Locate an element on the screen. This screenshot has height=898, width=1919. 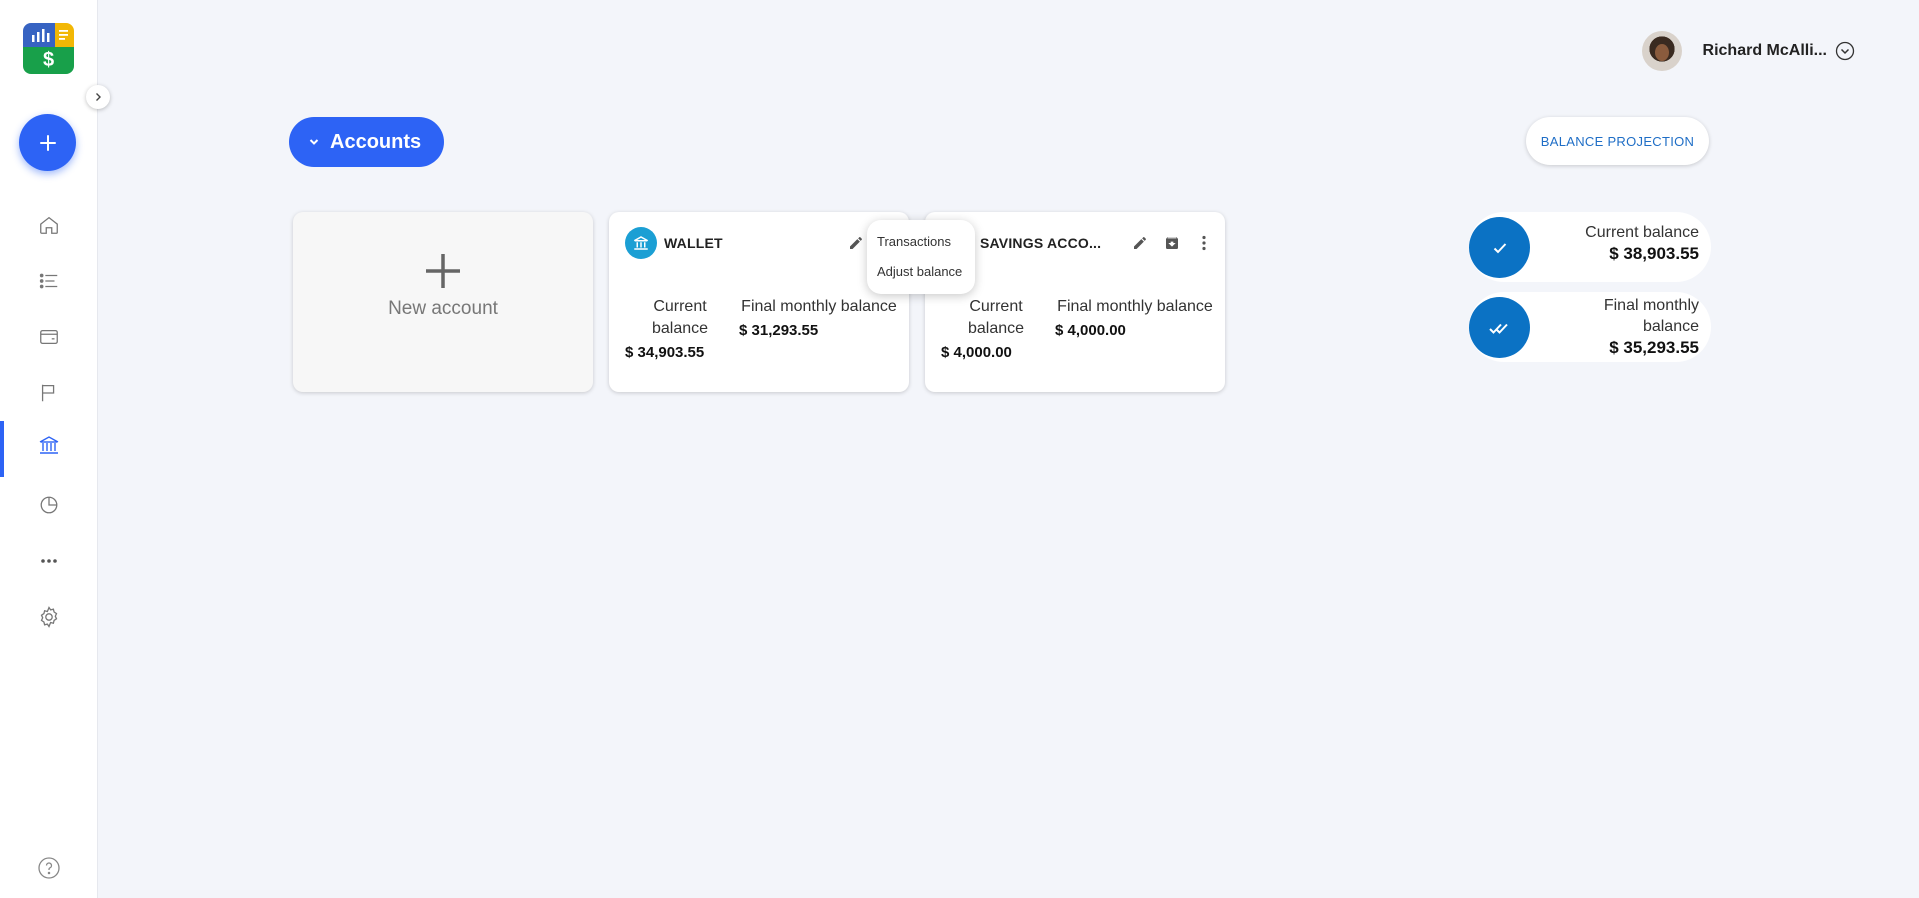
flag-icon is located at coordinates (48, 393).